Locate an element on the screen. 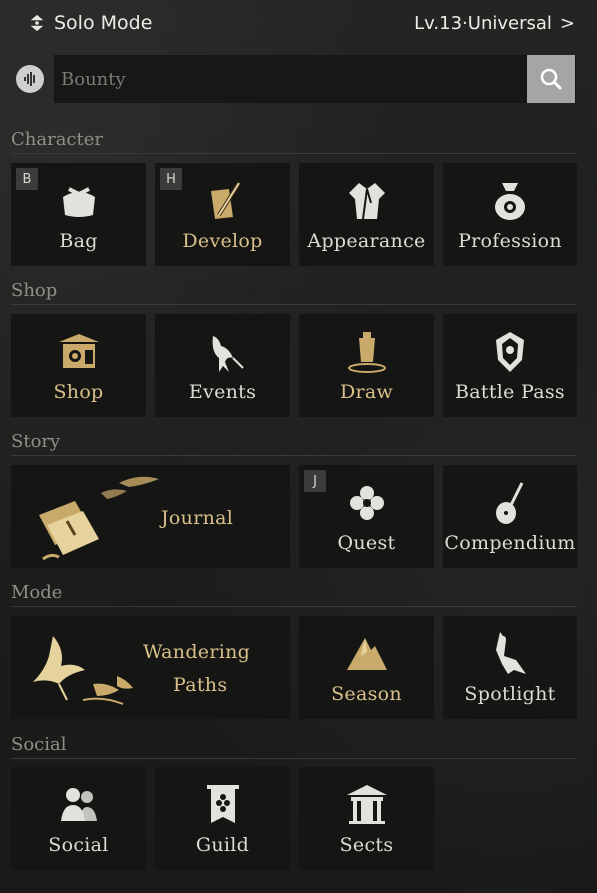 The height and width of the screenshot is (893, 597). cranes-icon is located at coordinates (83, 670).